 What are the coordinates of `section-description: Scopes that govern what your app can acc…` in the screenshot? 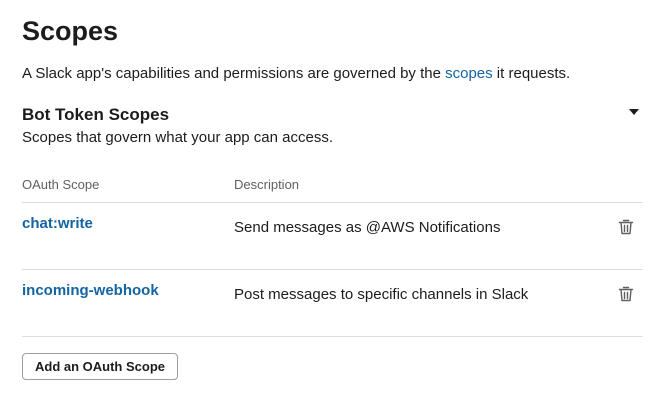 It's located at (178, 137).